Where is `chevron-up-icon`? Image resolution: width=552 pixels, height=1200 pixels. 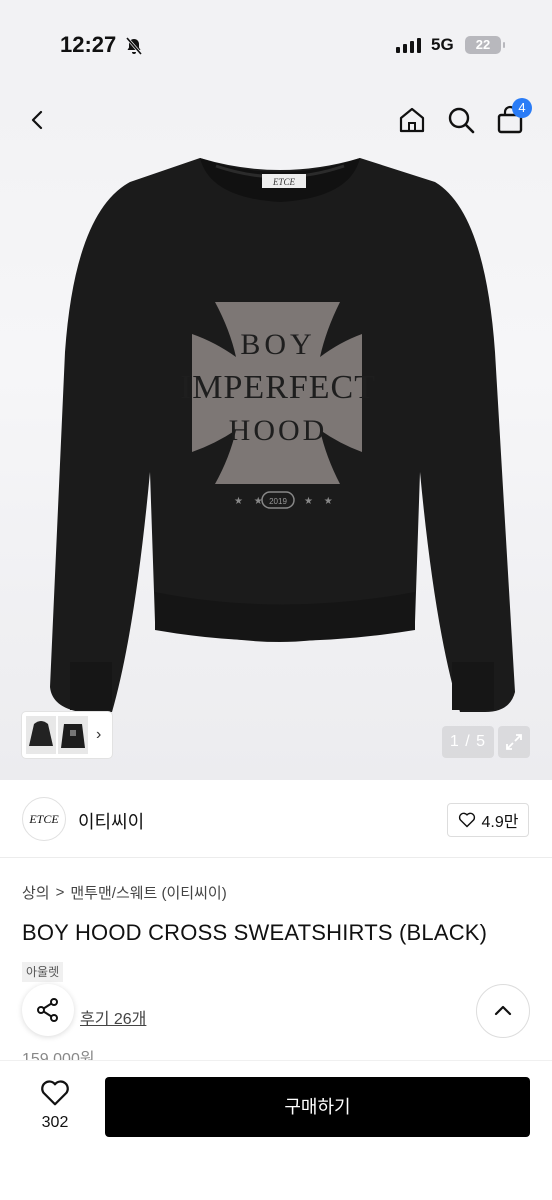
chevron-up-icon is located at coordinates (503, 1010).